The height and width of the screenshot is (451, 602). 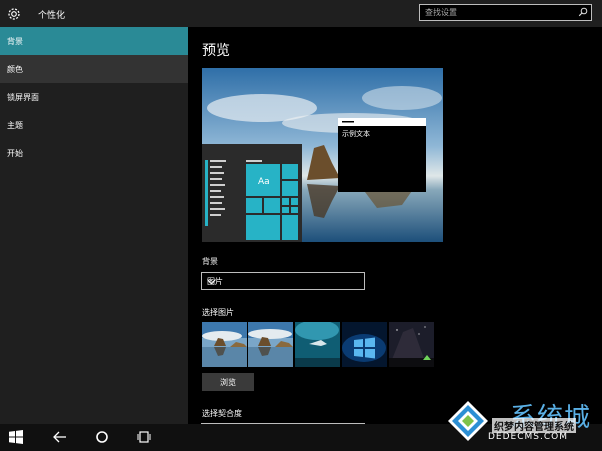 What do you see at coordinates (15, 69) in the screenshot?
I see `sidebar-item-label: 颜色` at bounding box center [15, 69].